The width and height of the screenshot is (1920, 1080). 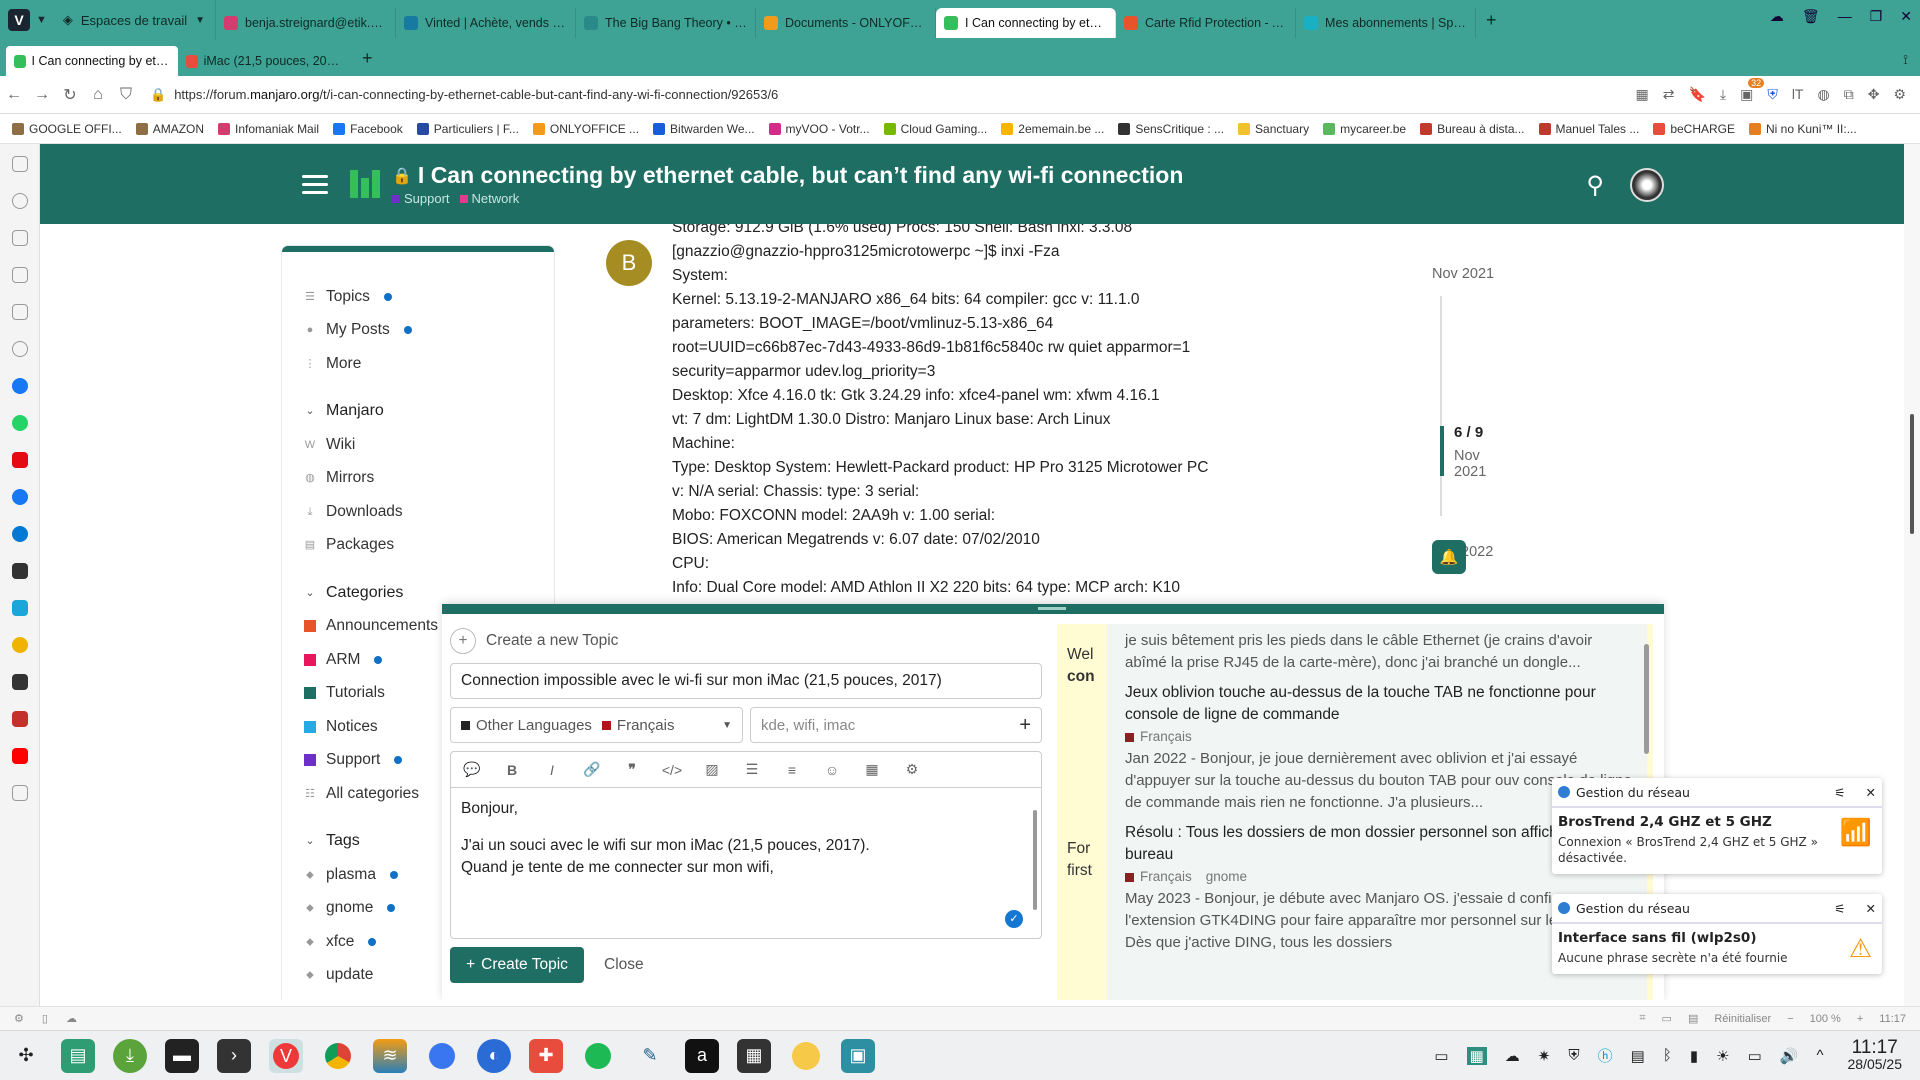 I want to click on zoom-out-button: −, so click(x=1790, y=1019).